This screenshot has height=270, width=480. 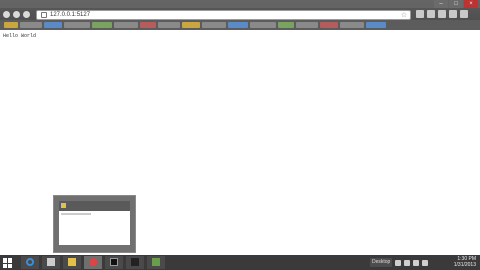 I want to click on taskbar-app-other, so click(x=156, y=262).